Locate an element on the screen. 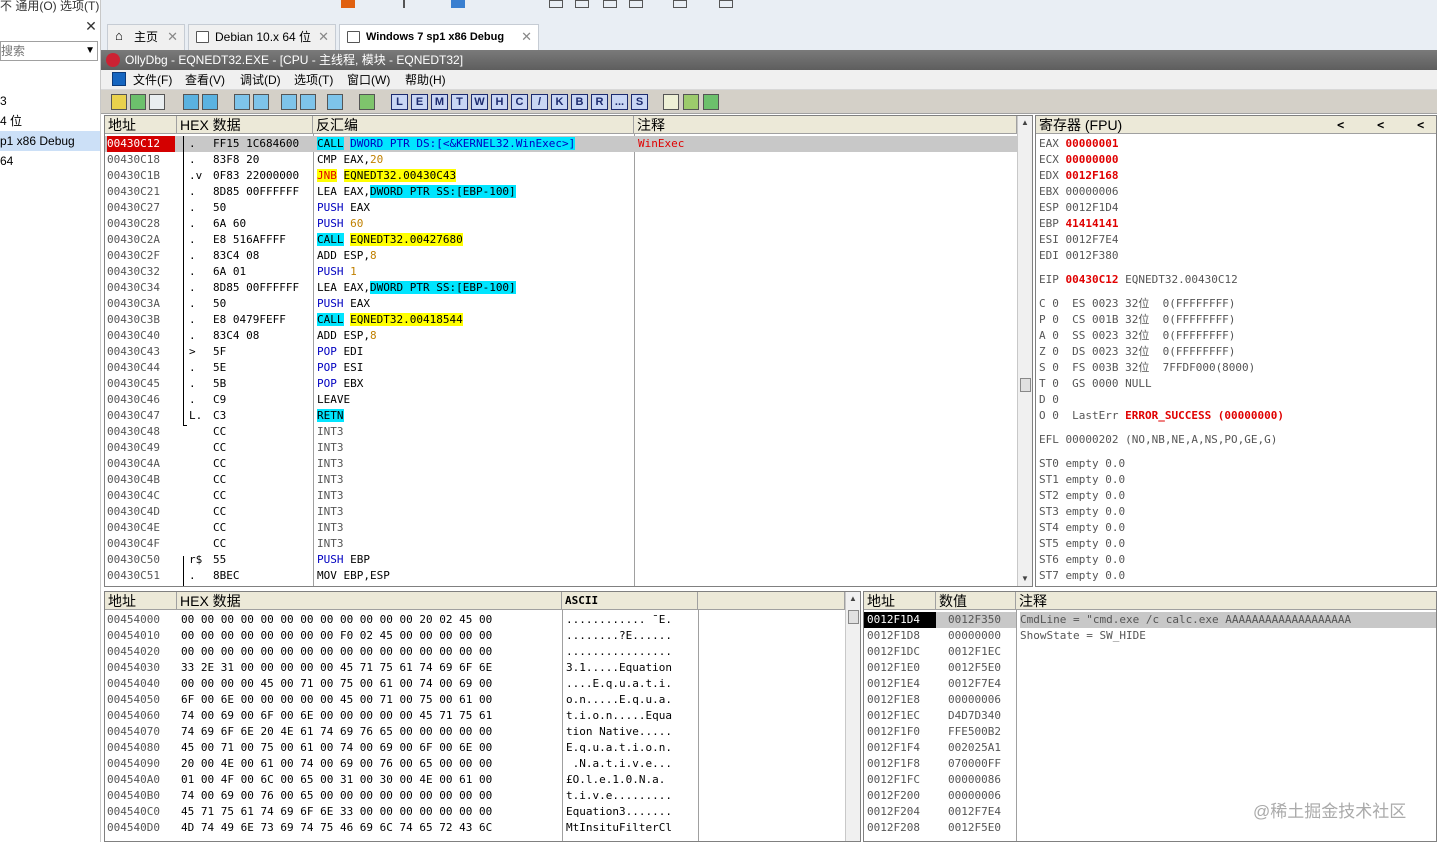 The image size is (1437, 842). stack-row: 0012F1E4 0012F7E4 is located at coordinates (1150, 684).